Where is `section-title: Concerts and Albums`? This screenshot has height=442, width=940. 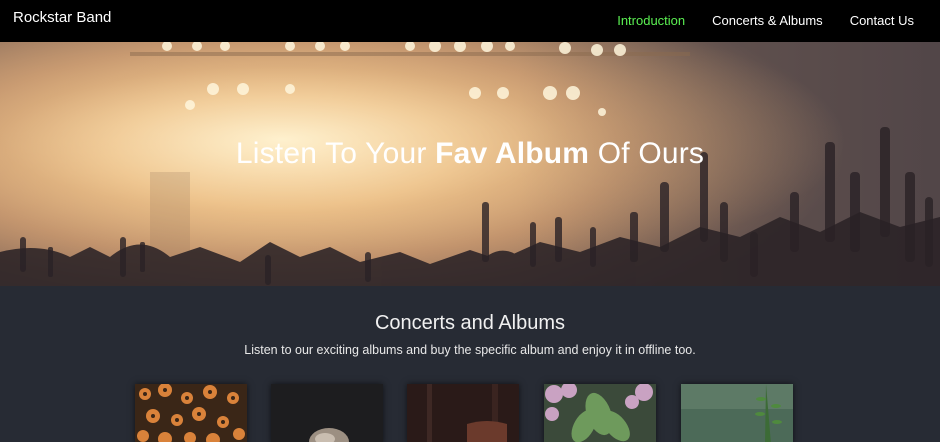
section-title: Concerts and Albums is located at coordinates (470, 323).